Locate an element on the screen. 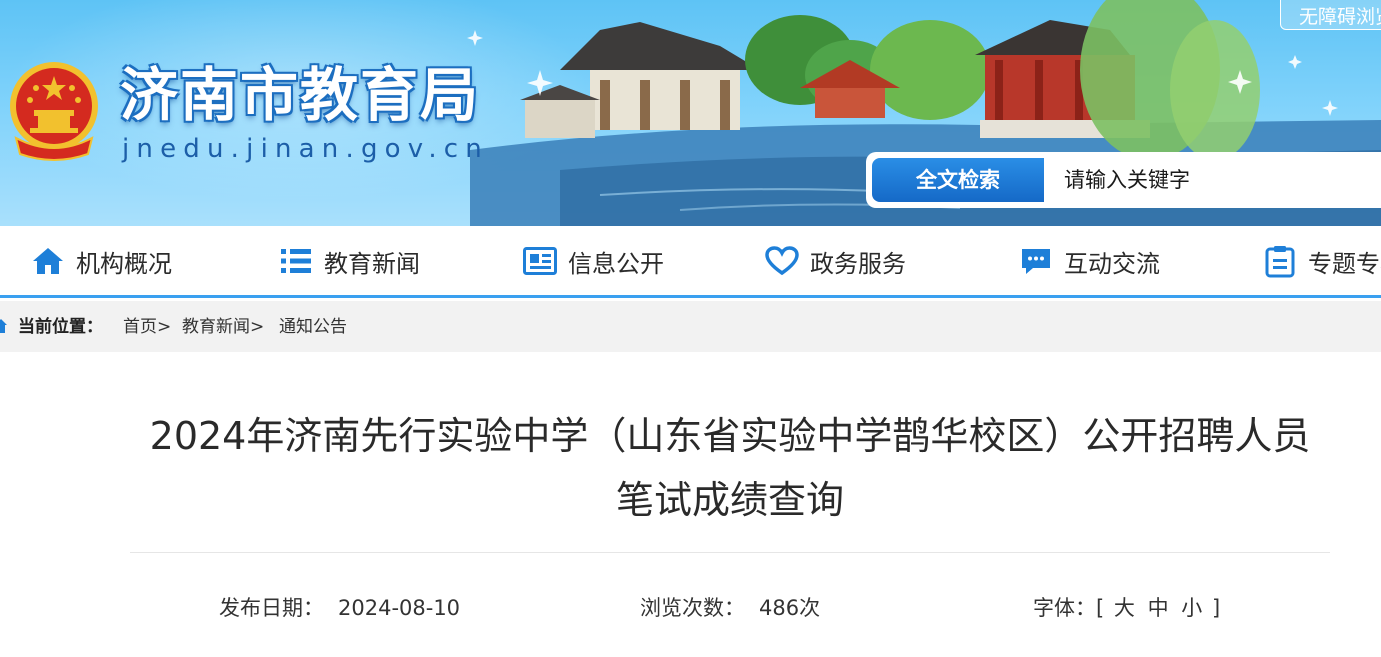 This screenshot has height=657, width=1381. nav-item-interaction: 互动交流 is located at coordinates (1089, 261).